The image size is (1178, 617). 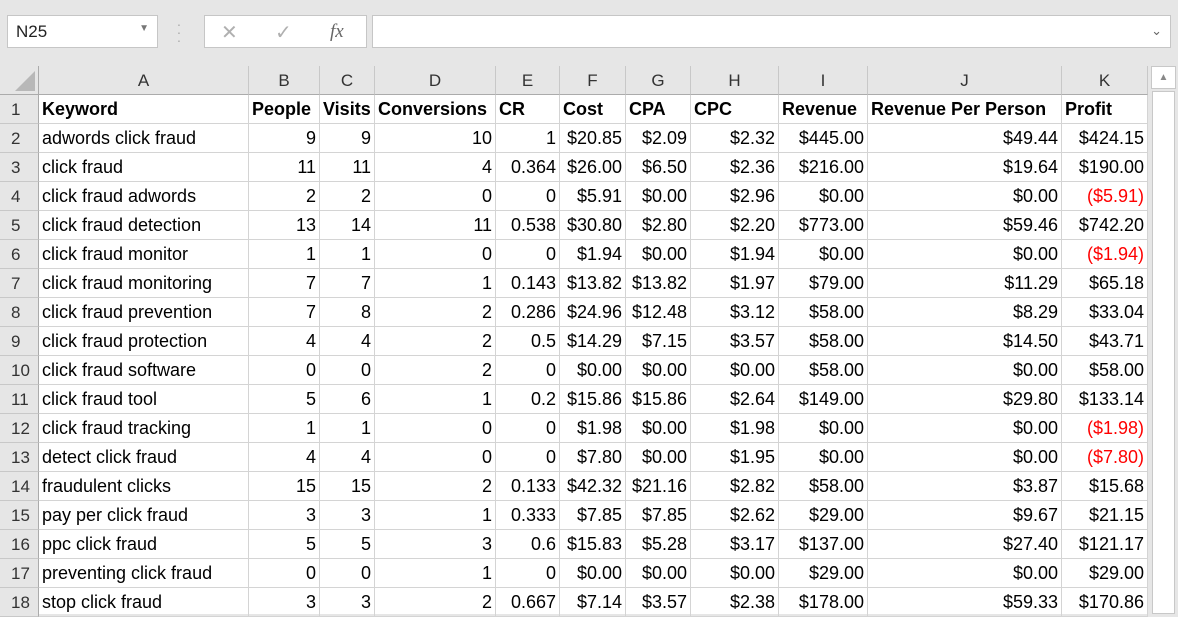 What do you see at coordinates (735, 428) in the screenshot?
I see `cell-h: $1.98` at bounding box center [735, 428].